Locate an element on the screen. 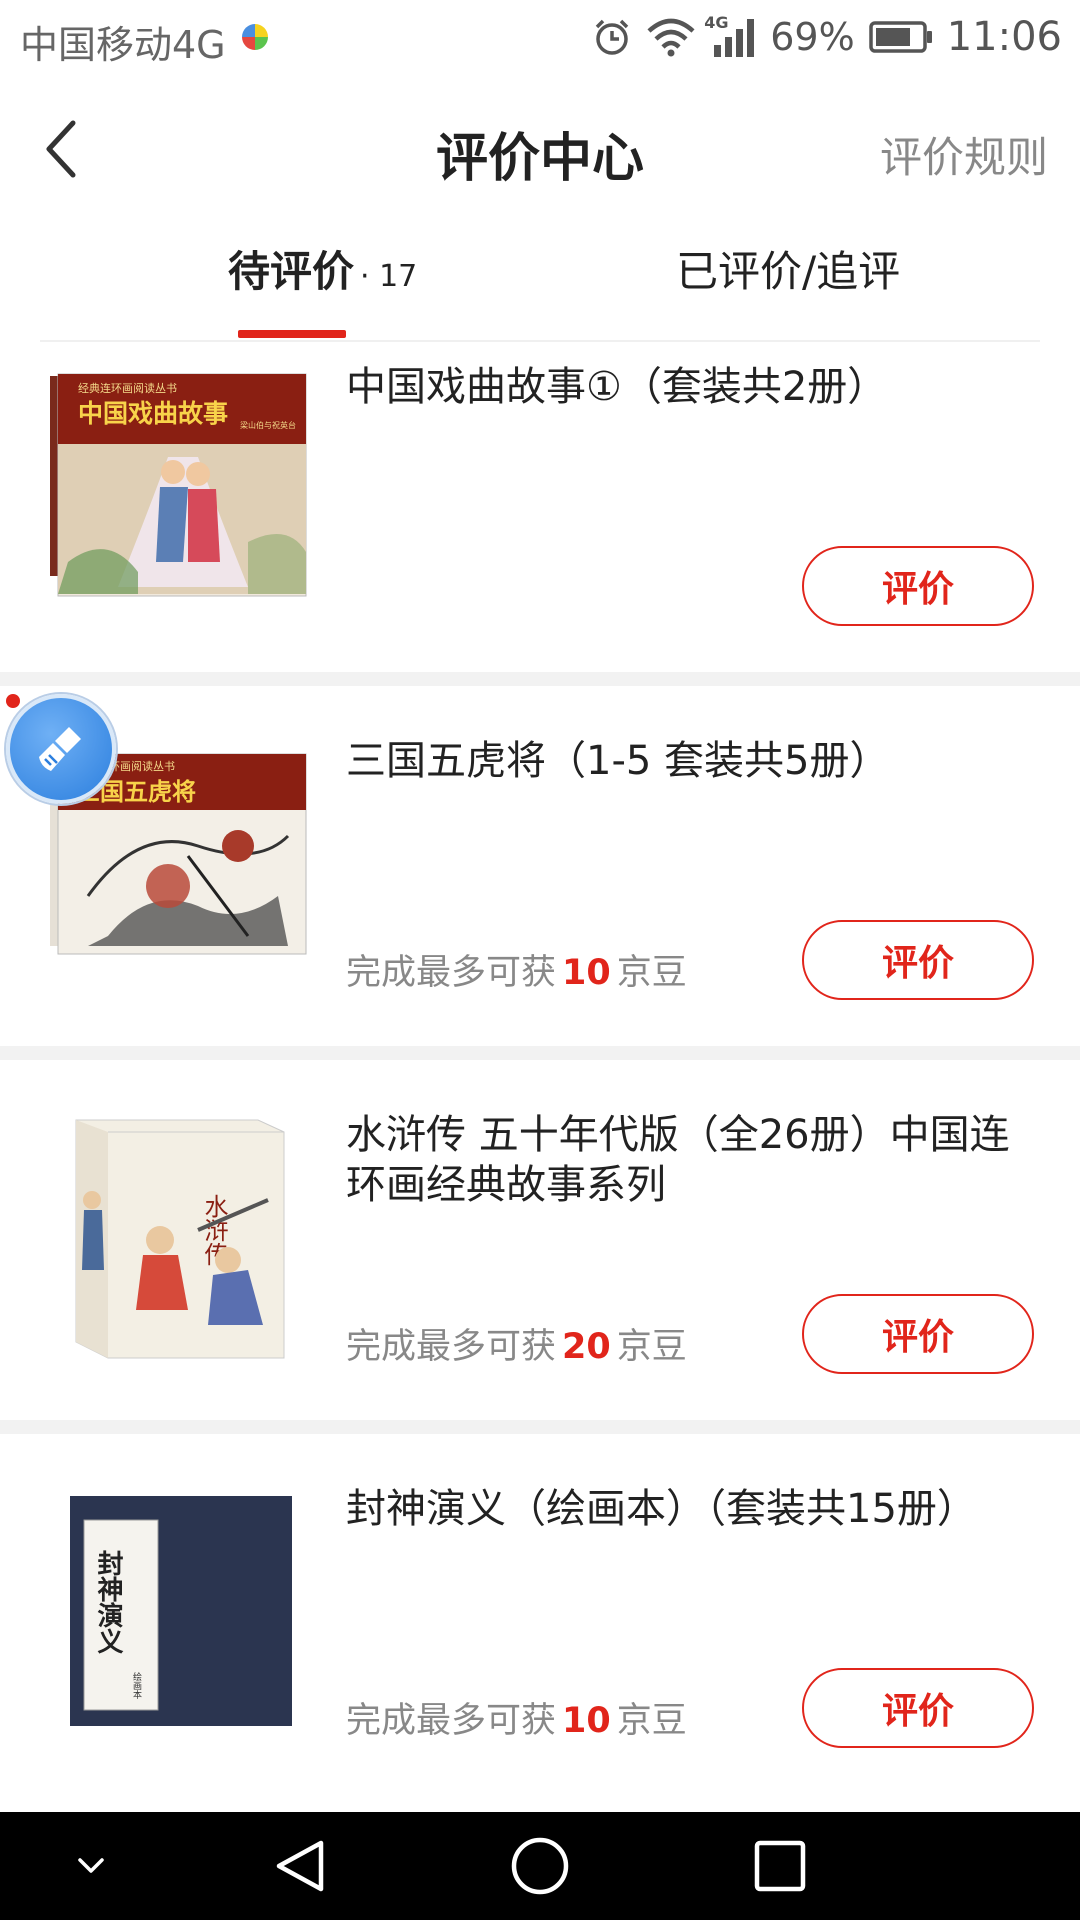 Image resolution: width=1080 pixels, height=1920 pixels. nav-back-button is located at coordinates (300, 1866).